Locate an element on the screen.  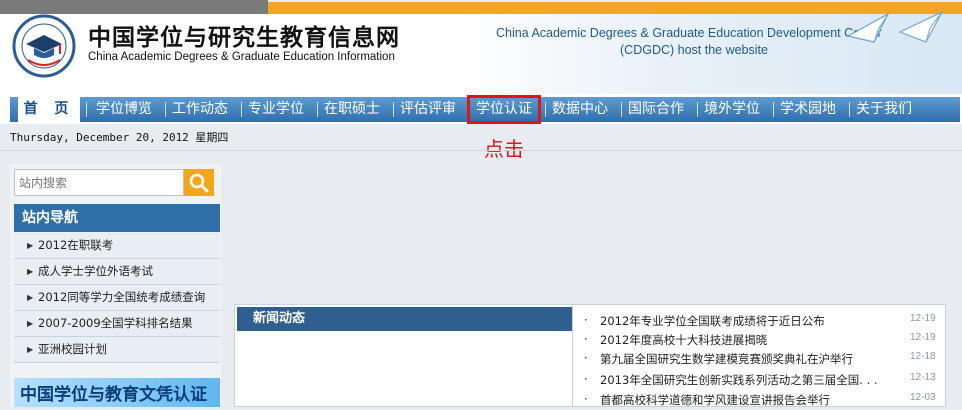
search-button is located at coordinates (199, 182).